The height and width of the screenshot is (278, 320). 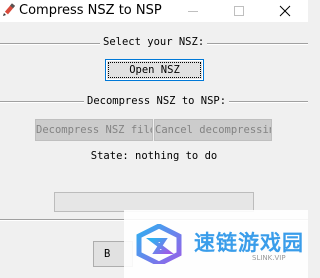 I want to click on open-nsz-button: Open NSZ, so click(x=154, y=70).